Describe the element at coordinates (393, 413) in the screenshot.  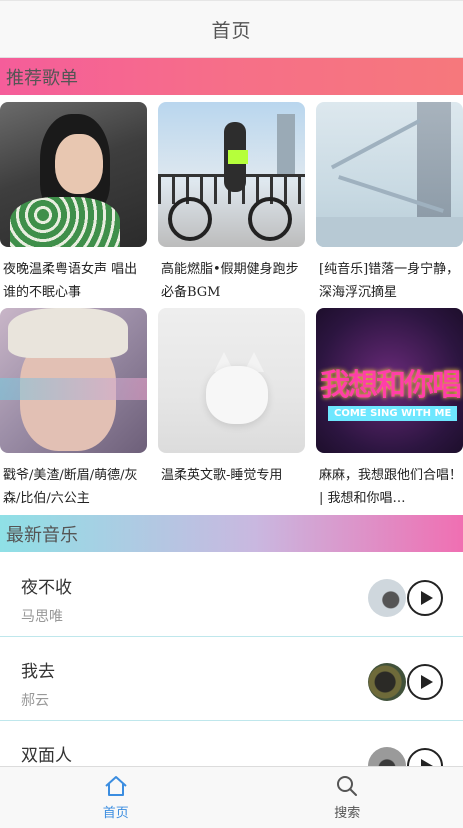
I see `cover-subtitle-text: COME SING WITH ME` at that location.